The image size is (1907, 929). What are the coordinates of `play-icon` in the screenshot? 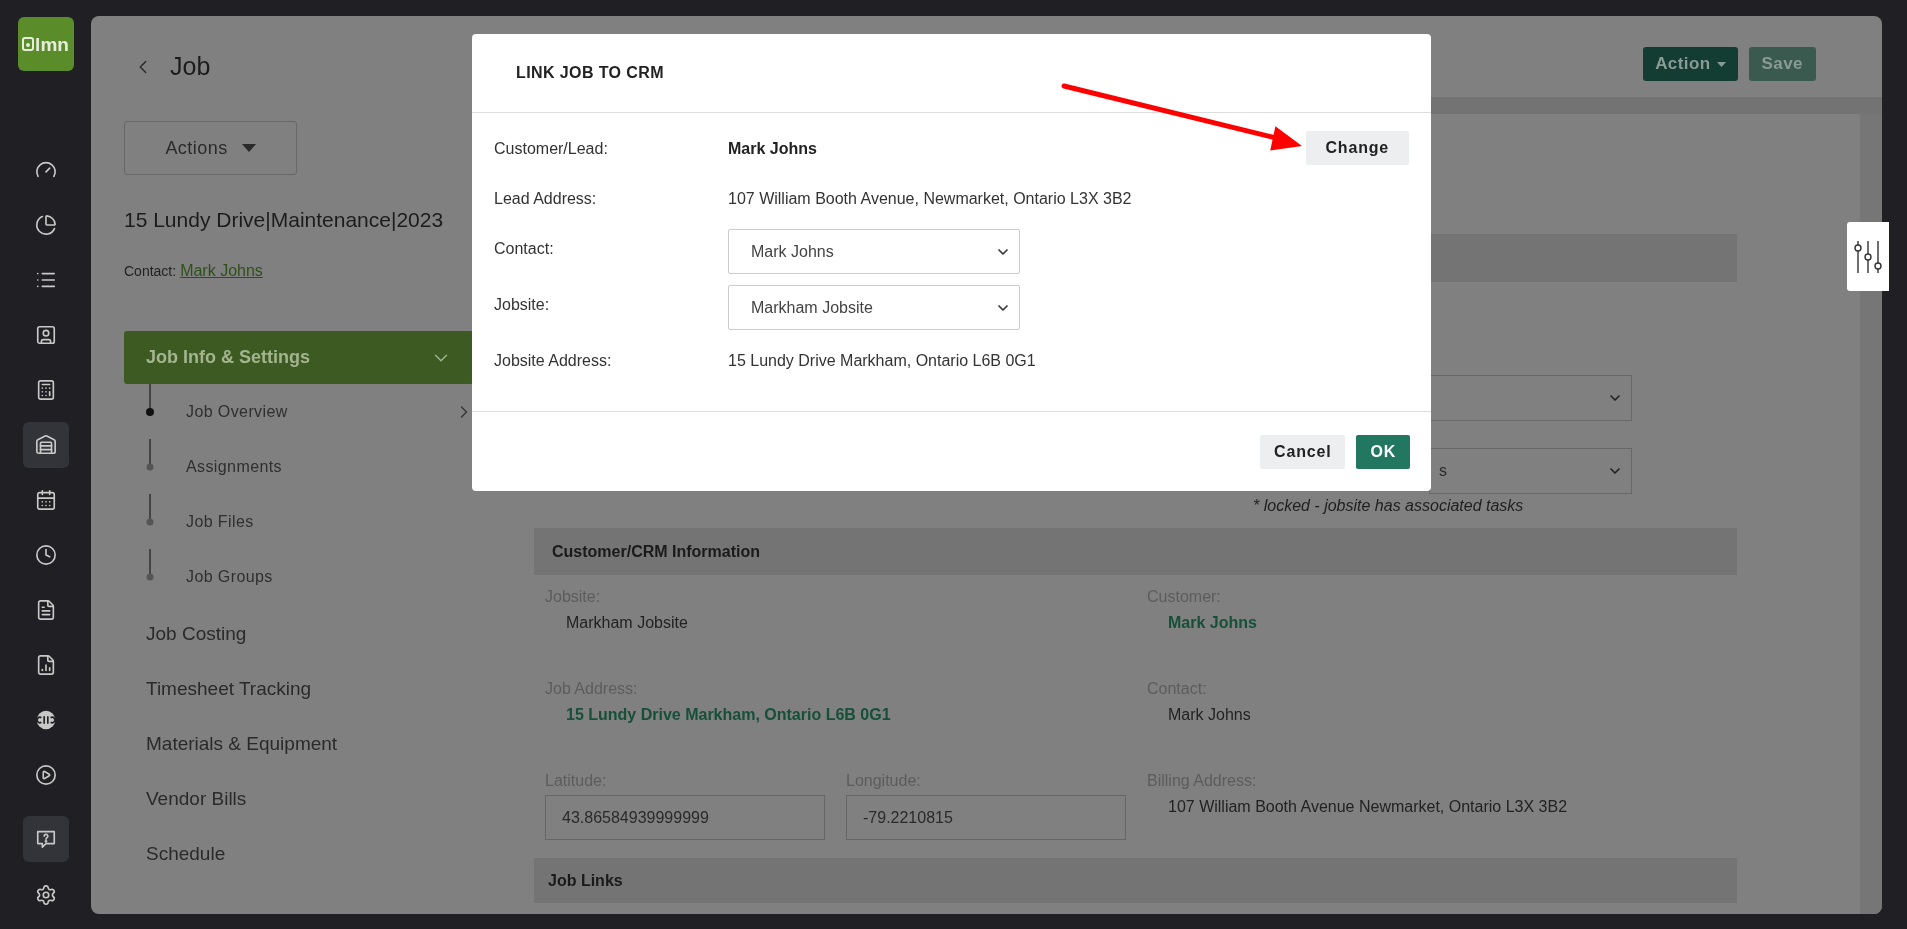 It's located at (45, 775).